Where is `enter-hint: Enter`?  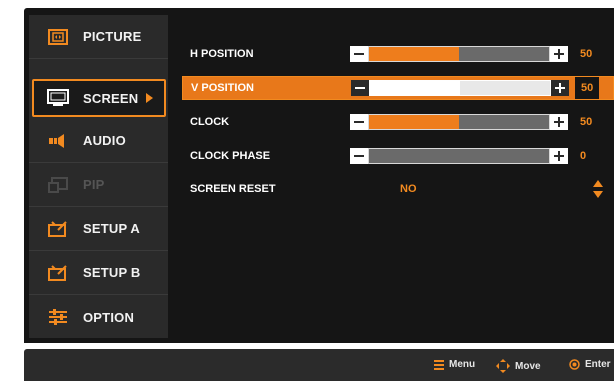
enter-hint: Enter is located at coordinates (590, 364).